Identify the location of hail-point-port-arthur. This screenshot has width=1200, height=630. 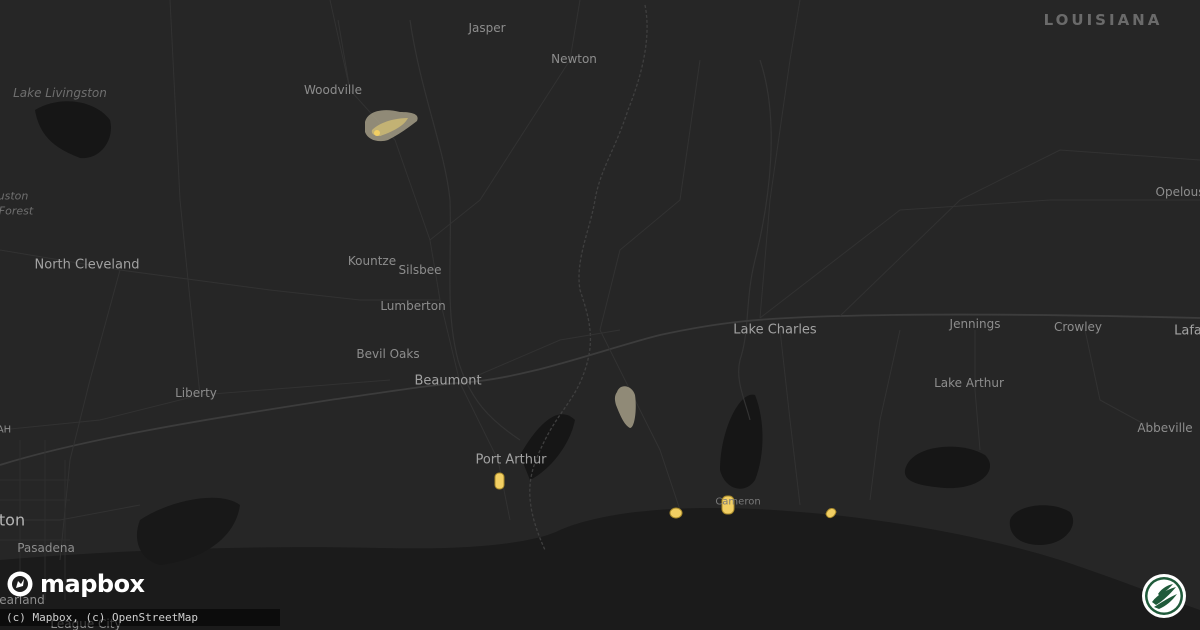
(499, 481).